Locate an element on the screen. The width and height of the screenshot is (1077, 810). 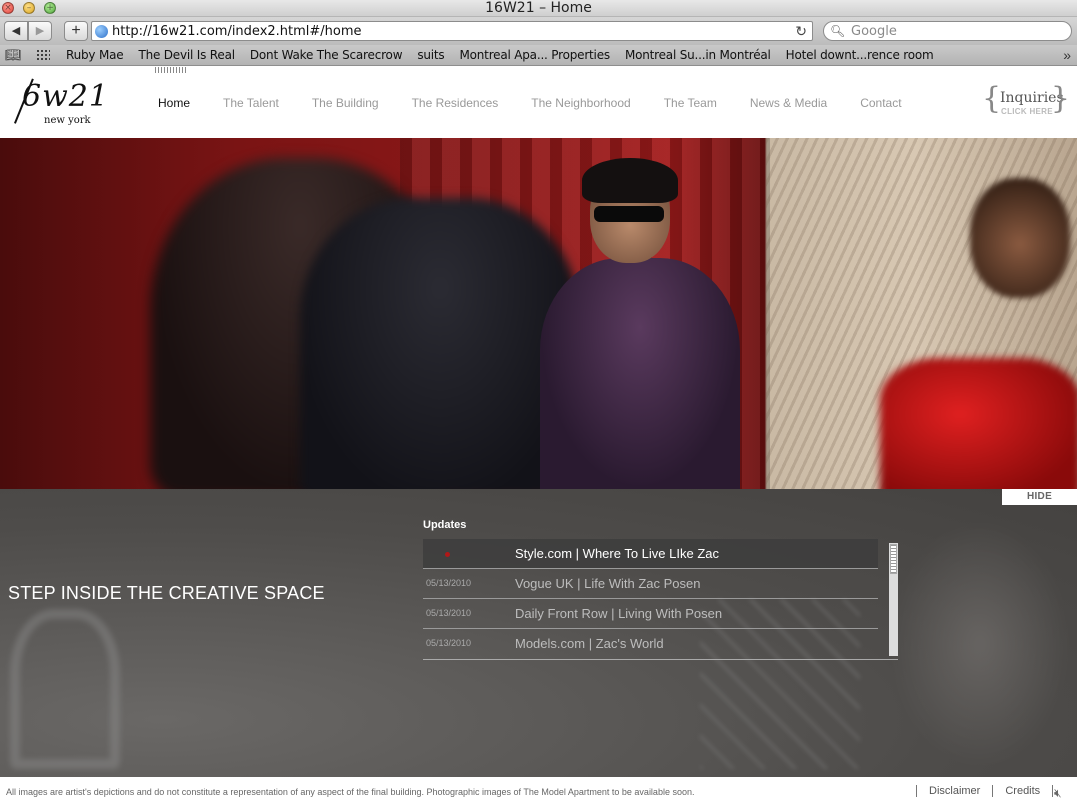
bg-blur-shape is located at coordinates (980, 644).